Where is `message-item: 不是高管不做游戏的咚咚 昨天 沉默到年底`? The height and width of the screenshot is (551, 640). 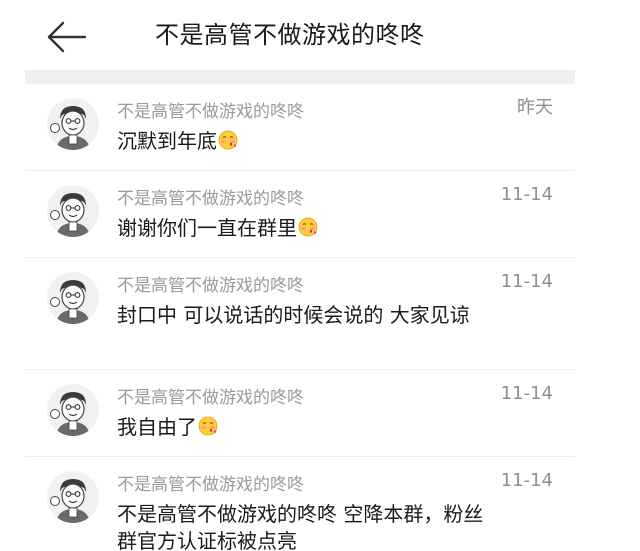
message-item: 不是高管不做游戏的咚咚 昨天 沉默到年底 is located at coordinates (300, 127).